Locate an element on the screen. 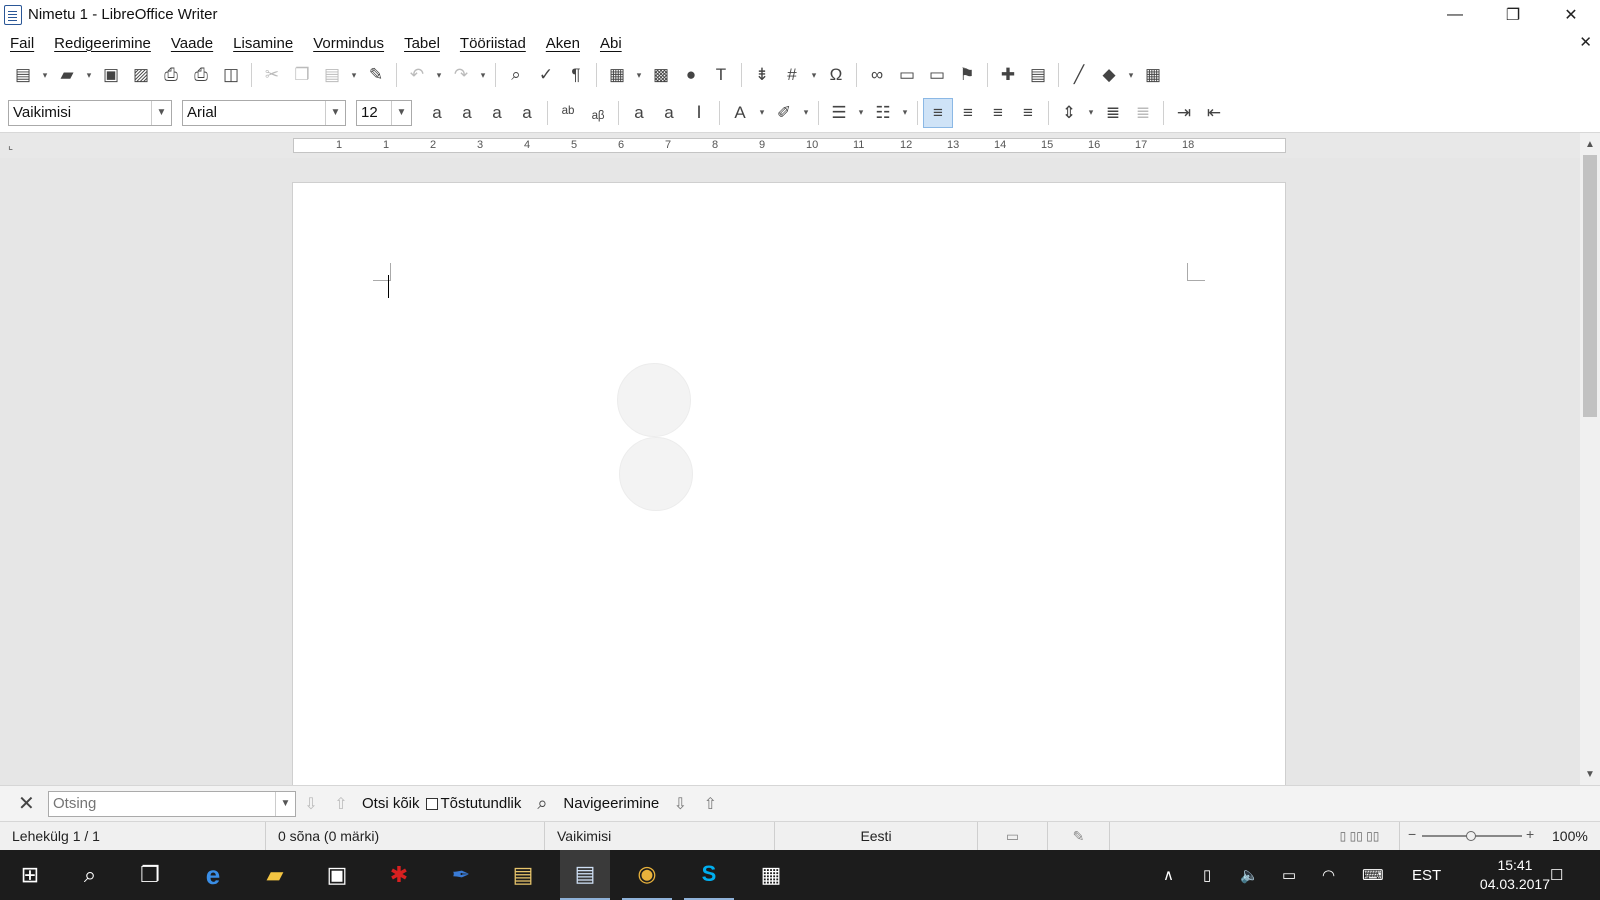  font-name-combo: Arial ▼ is located at coordinates (264, 112).